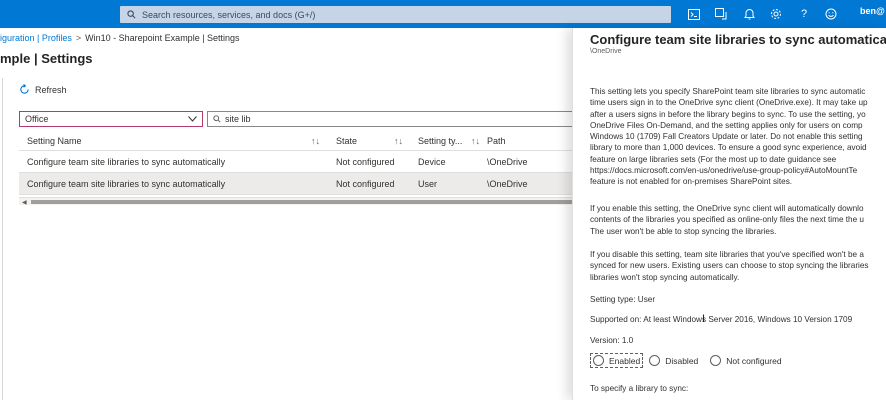 The width and height of the screenshot is (886, 400). Describe the element at coordinates (36, 38) in the screenshot. I see `breadcrumb-link-profiles: iguration | Profiles` at that location.